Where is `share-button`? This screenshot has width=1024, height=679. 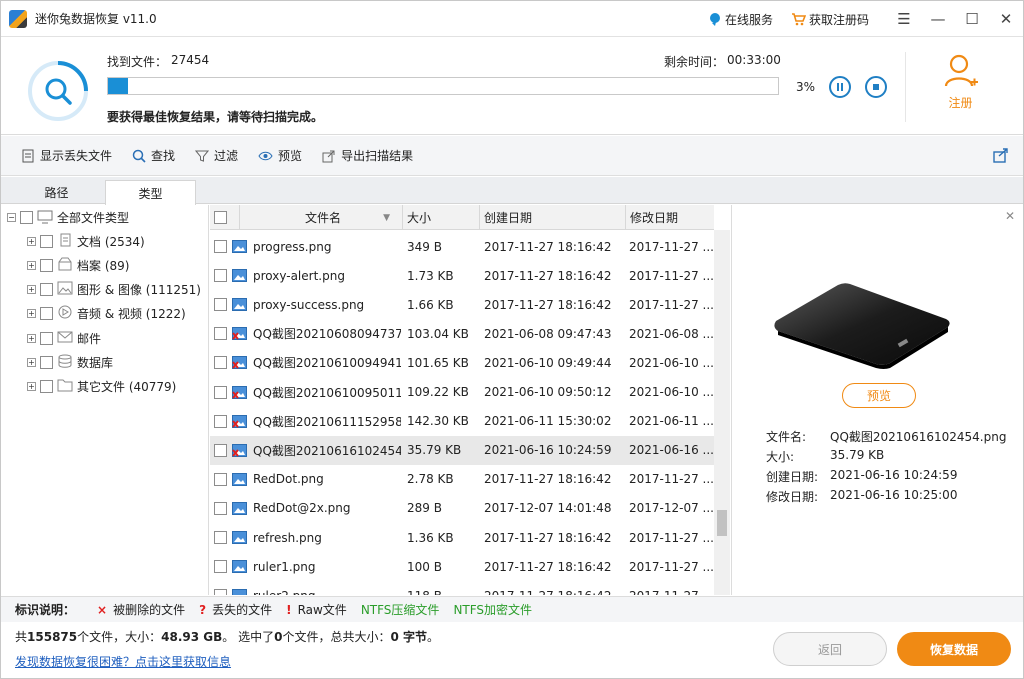
share-button is located at coordinates (1001, 156).